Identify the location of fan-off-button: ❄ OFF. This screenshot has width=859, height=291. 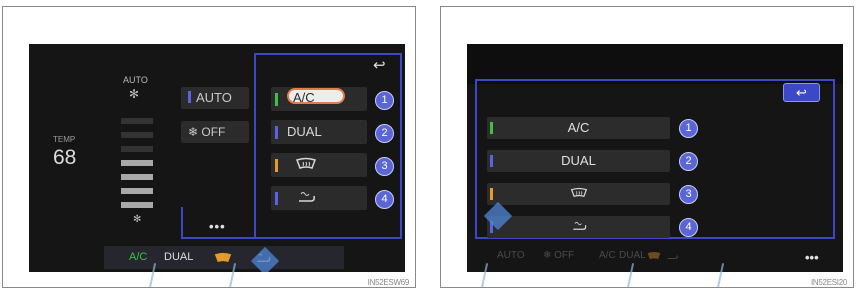
(215, 132).